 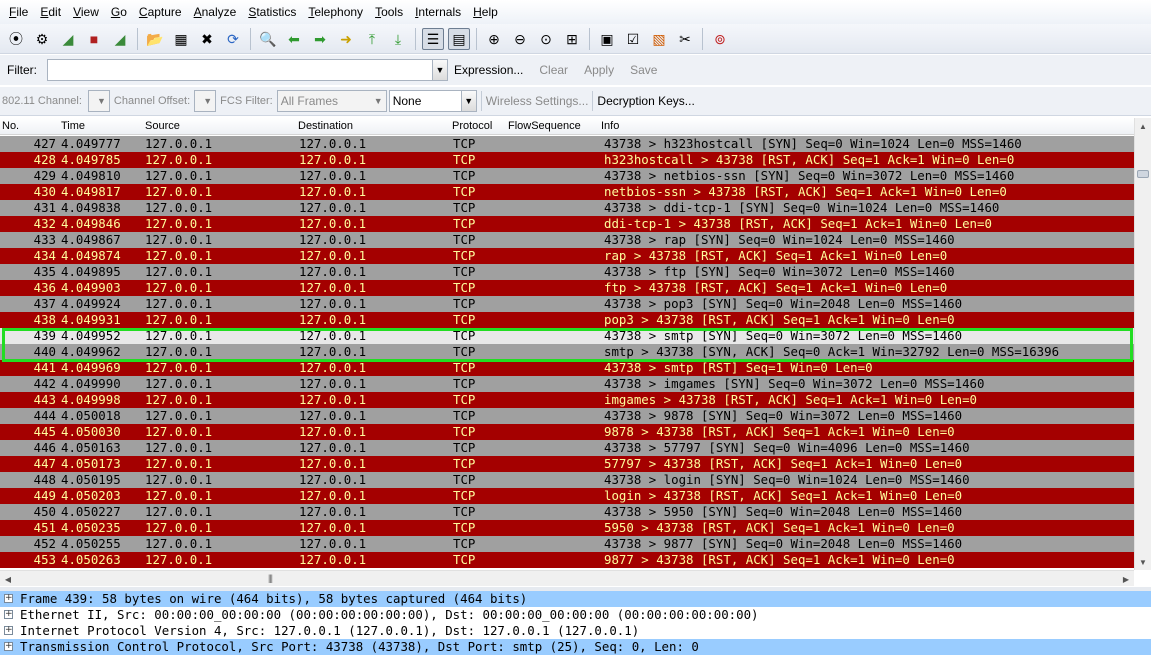 What do you see at coordinates (485, 12) in the screenshot?
I see `menu-help: Help` at bounding box center [485, 12].